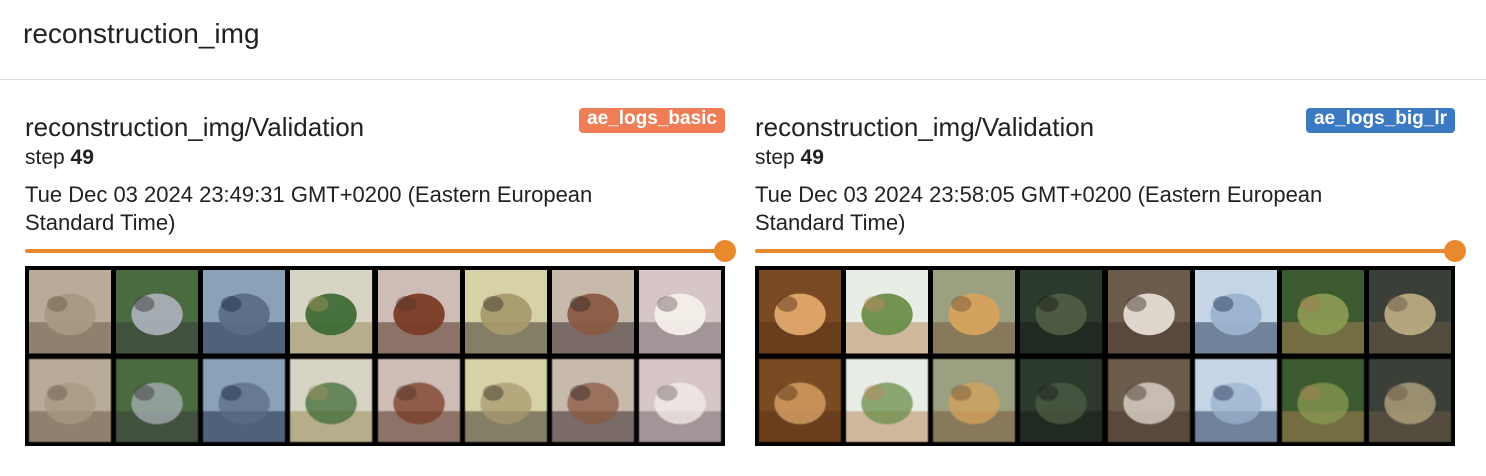 The width and height of the screenshot is (1486, 476). Describe the element at coordinates (652, 120) in the screenshot. I see `run-badge: ae_logs_basic` at that location.